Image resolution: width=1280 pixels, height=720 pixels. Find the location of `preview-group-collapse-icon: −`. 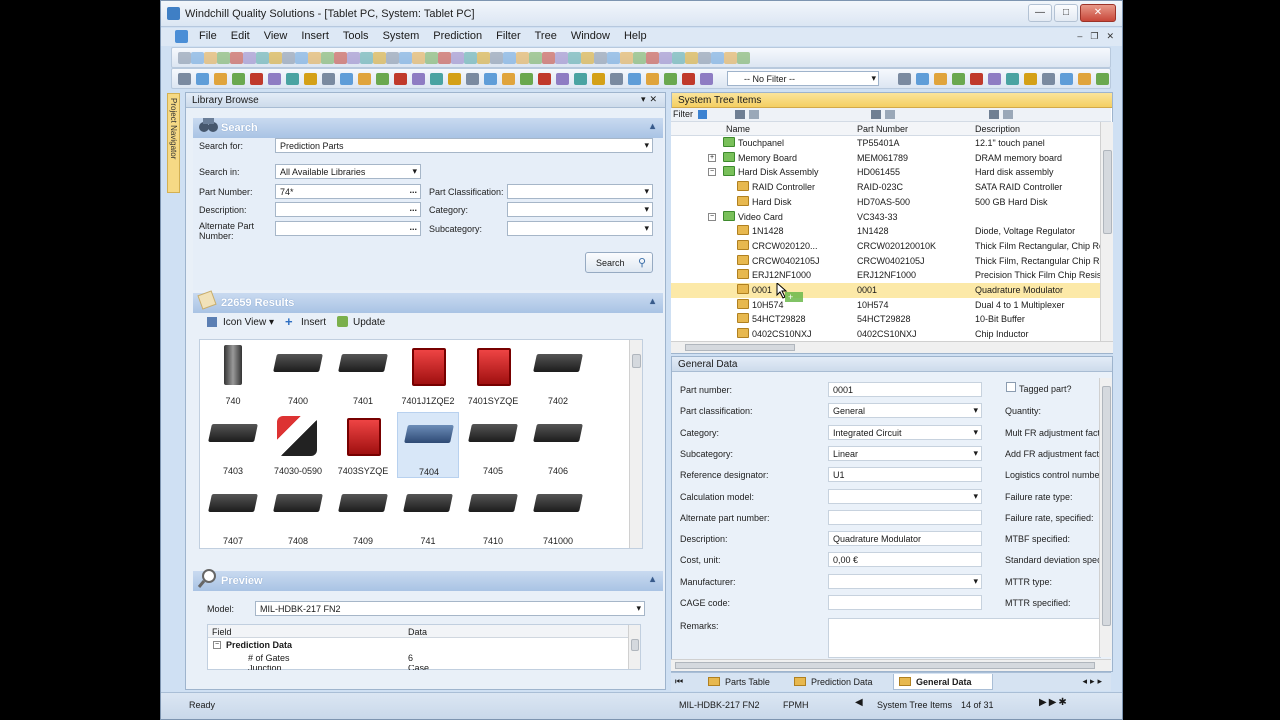

preview-group-collapse-icon: − is located at coordinates (217, 645).